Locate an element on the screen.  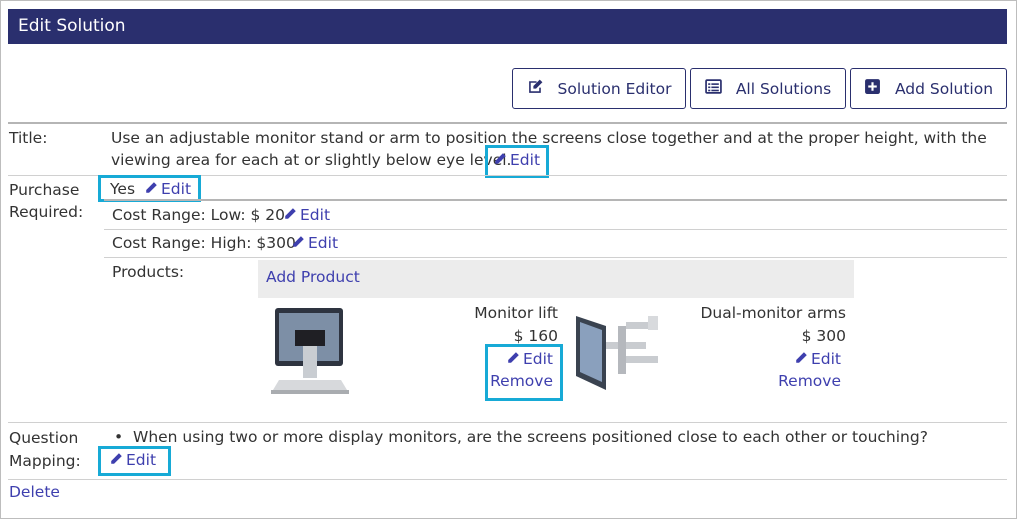
add-product-link: Add Product is located at coordinates (556, 279).